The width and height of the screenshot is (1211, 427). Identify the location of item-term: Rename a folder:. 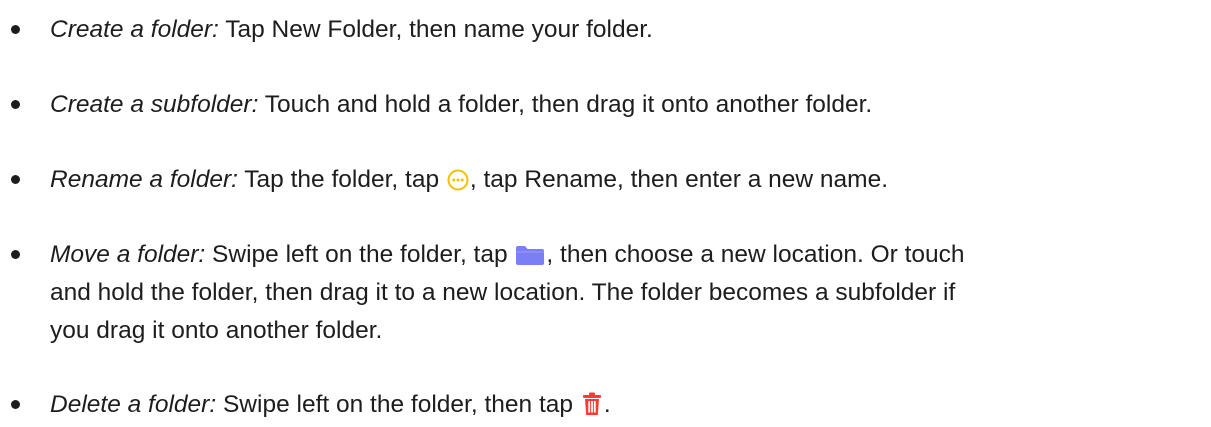
(144, 179).